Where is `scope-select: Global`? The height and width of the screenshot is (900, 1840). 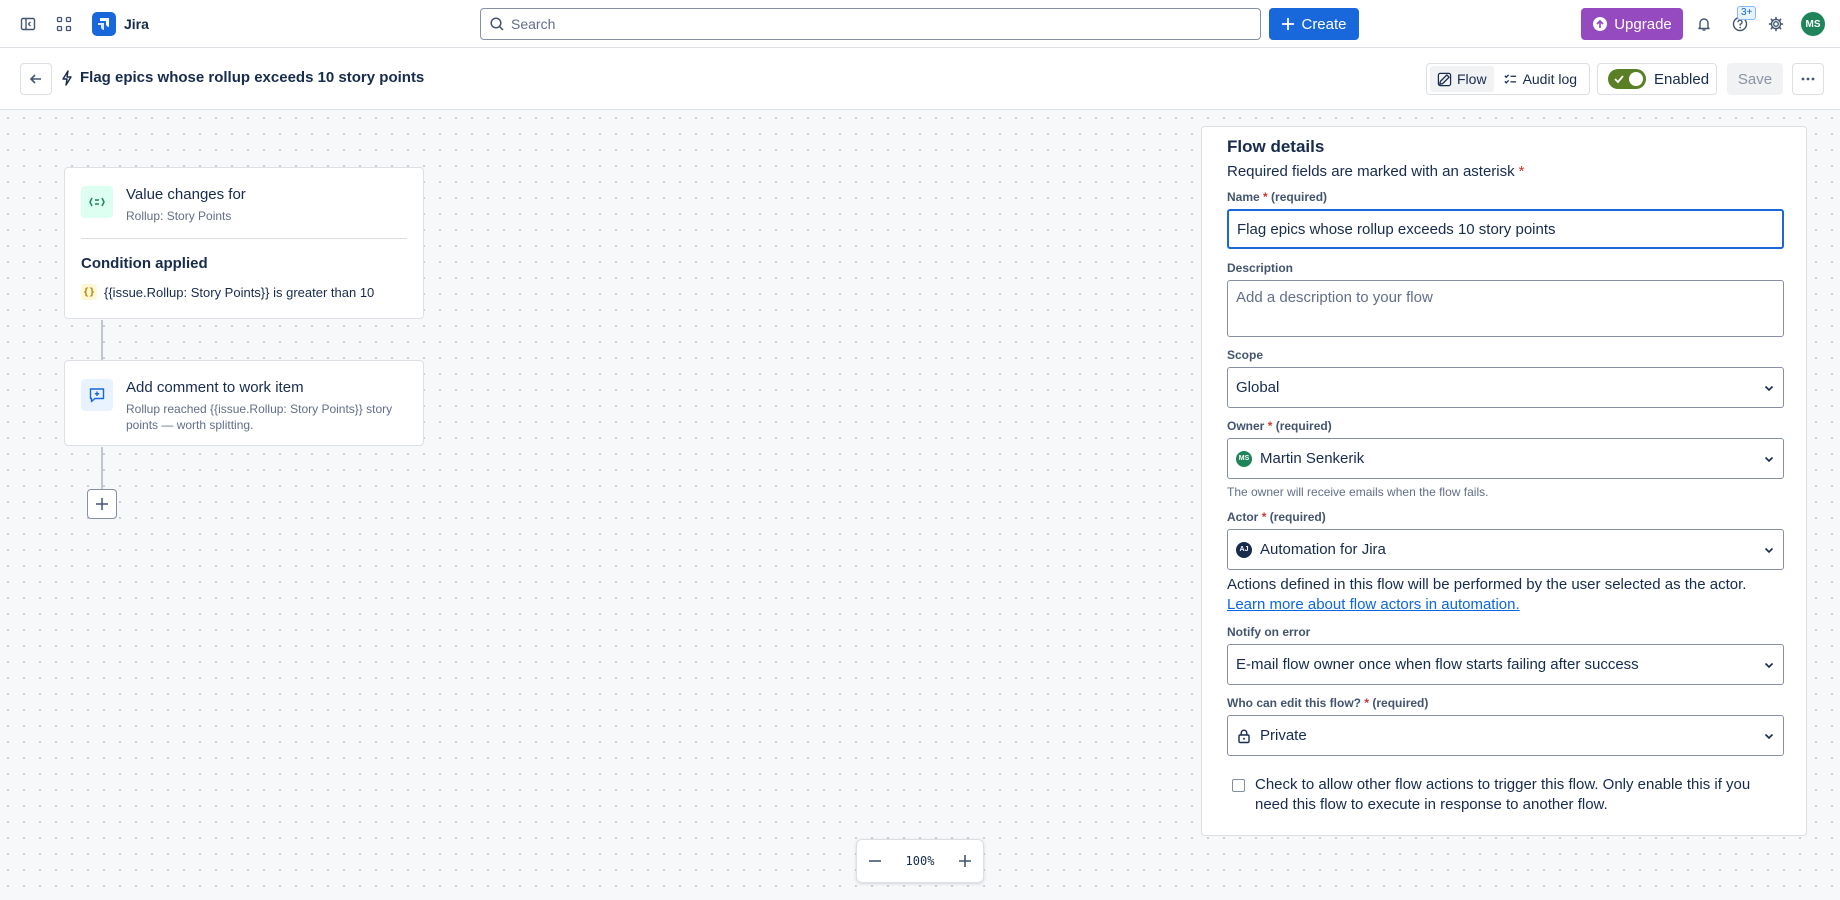 scope-select: Global is located at coordinates (1505, 387).